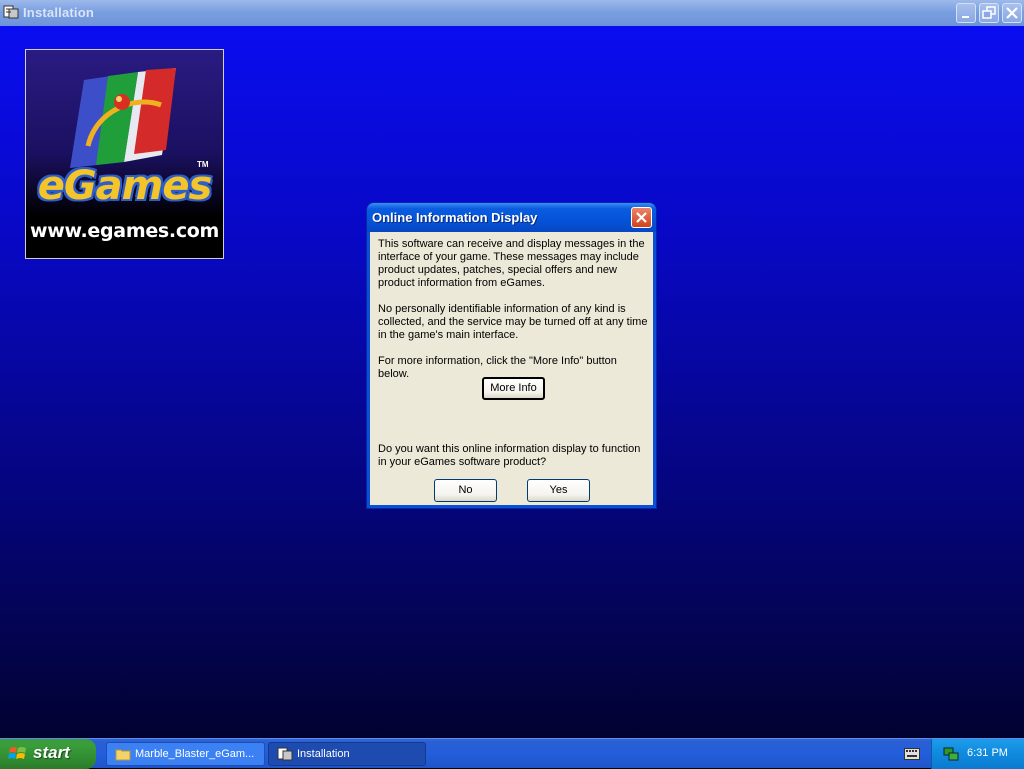 The width and height of the screenshot is (1024, 769). I want to click on keyboard-icon, so click(912, 754).